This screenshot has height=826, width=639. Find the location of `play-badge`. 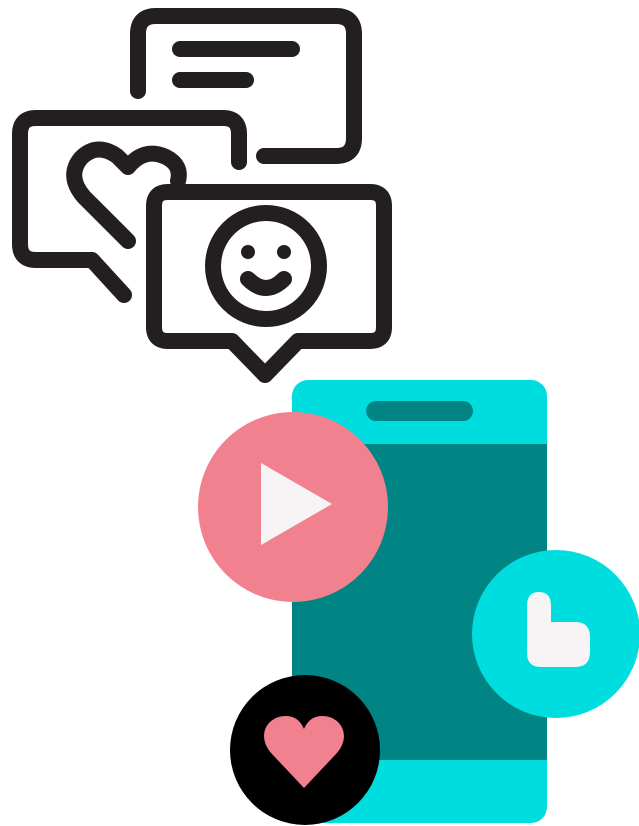

play-badge is located at coordinates (293, 507).